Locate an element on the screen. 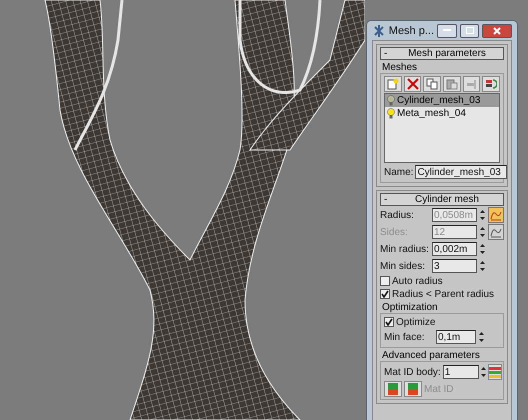 The height and width of the screenshot is (420, 528). group-title: Meshes is located at coordinates (400, 67).